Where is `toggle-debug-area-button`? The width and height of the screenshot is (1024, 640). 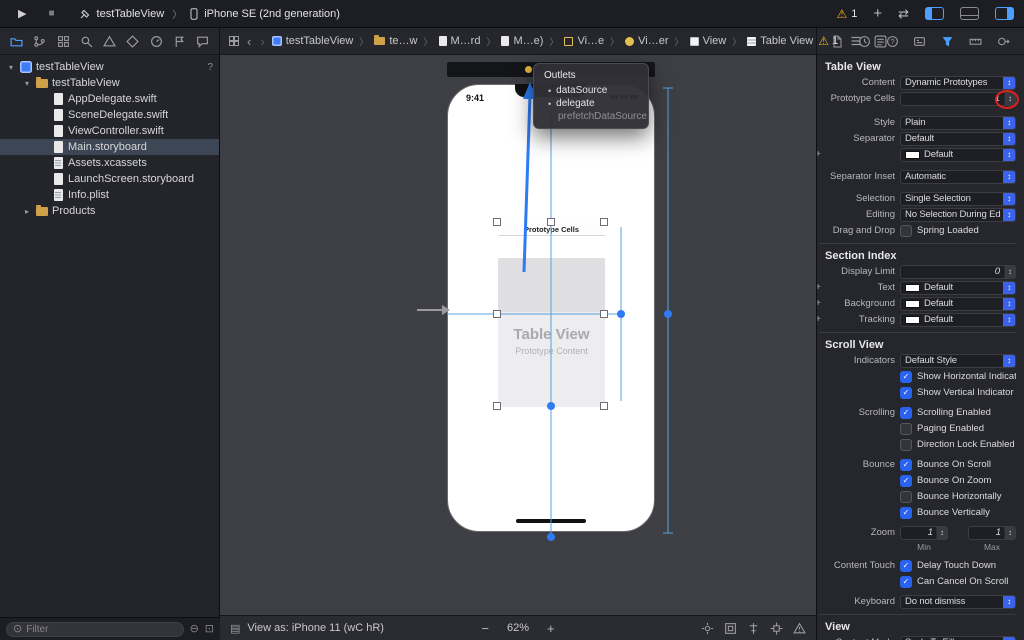 toggle-debug-area-button is located at coordinates (969, 13).